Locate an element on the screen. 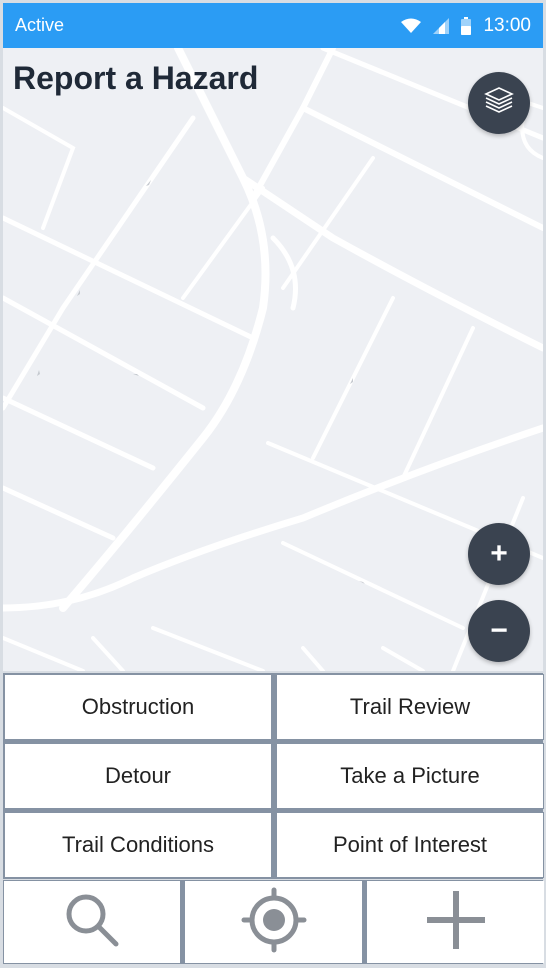 Image resolution: width=546 pixels, height=968 pixels. trail-conditions-button: Trail Conditions is located at coordinates (138, 845).